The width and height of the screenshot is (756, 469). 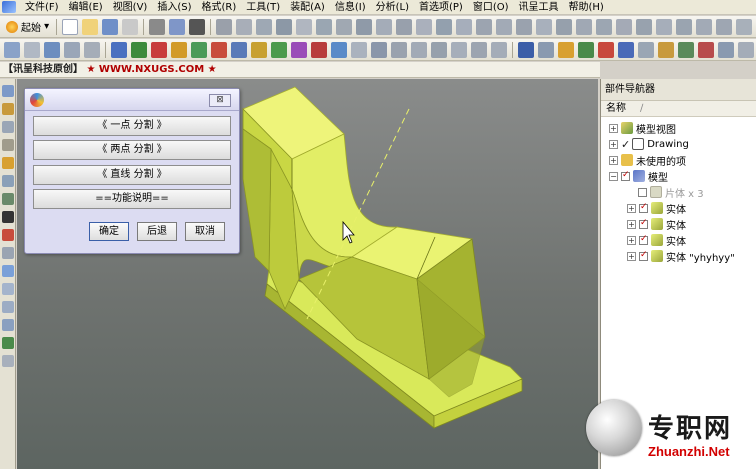 I want to click on back-view-icon, so click(x=564, y=26).